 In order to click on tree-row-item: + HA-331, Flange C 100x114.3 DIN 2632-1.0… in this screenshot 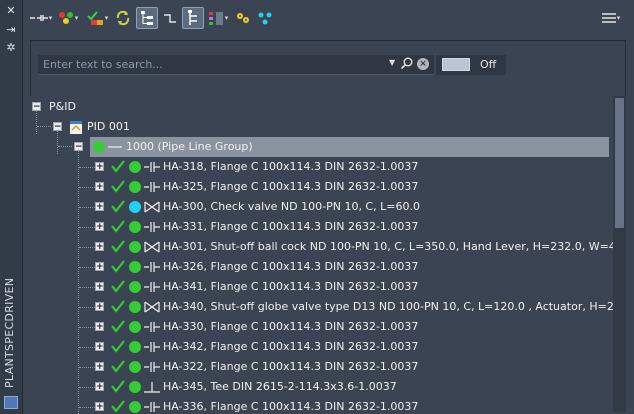, I will do `click(318, 227)`.